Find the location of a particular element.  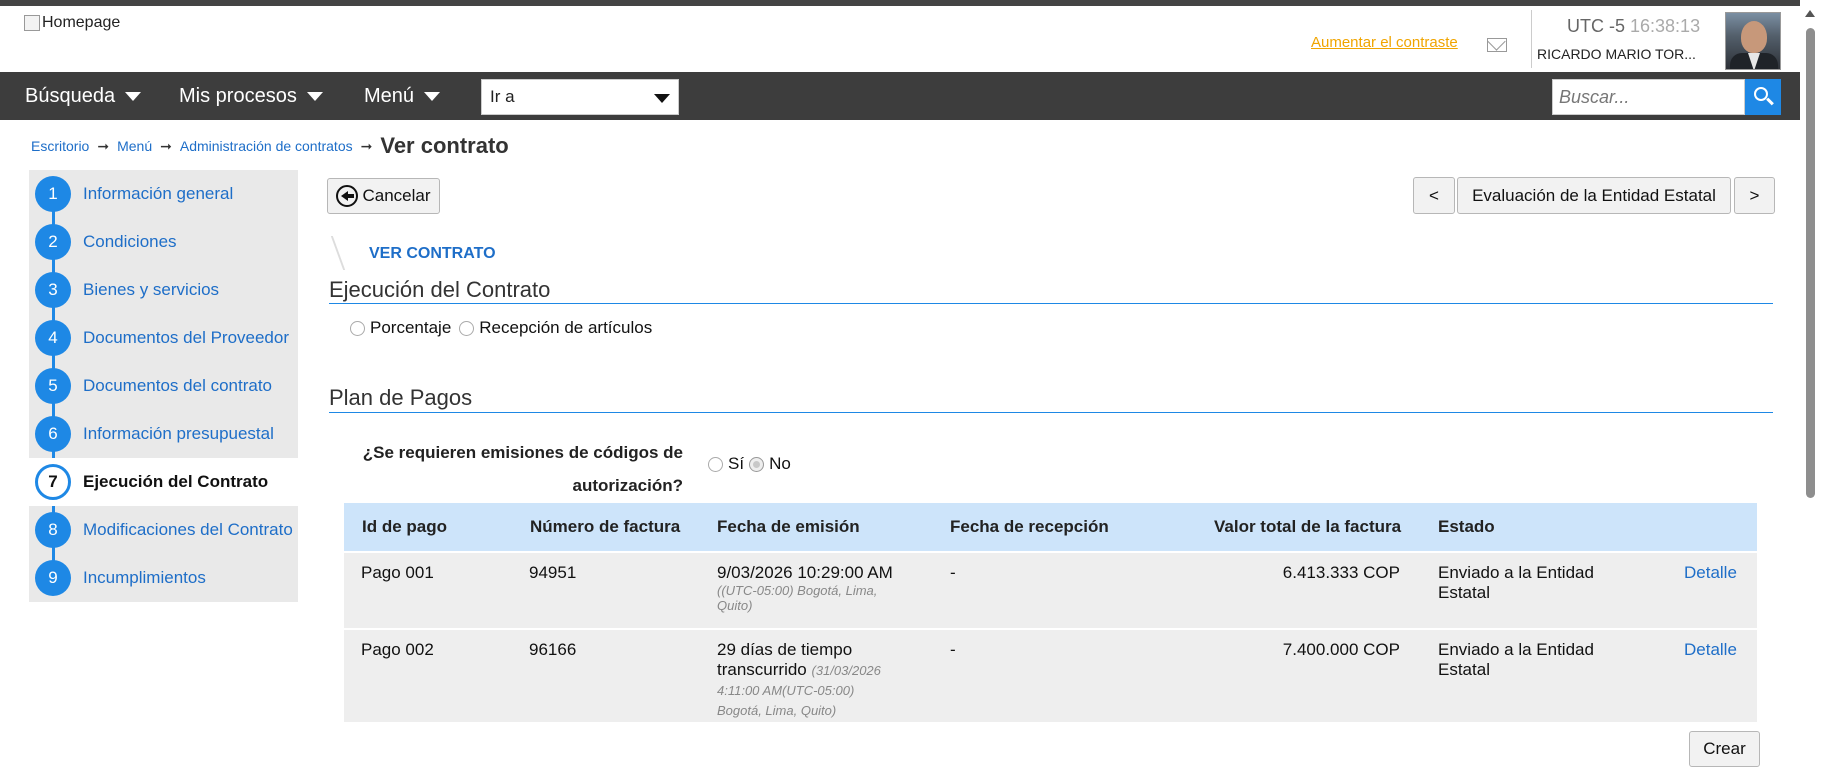

column-header: Estado is located at coordinates (1466, 526).